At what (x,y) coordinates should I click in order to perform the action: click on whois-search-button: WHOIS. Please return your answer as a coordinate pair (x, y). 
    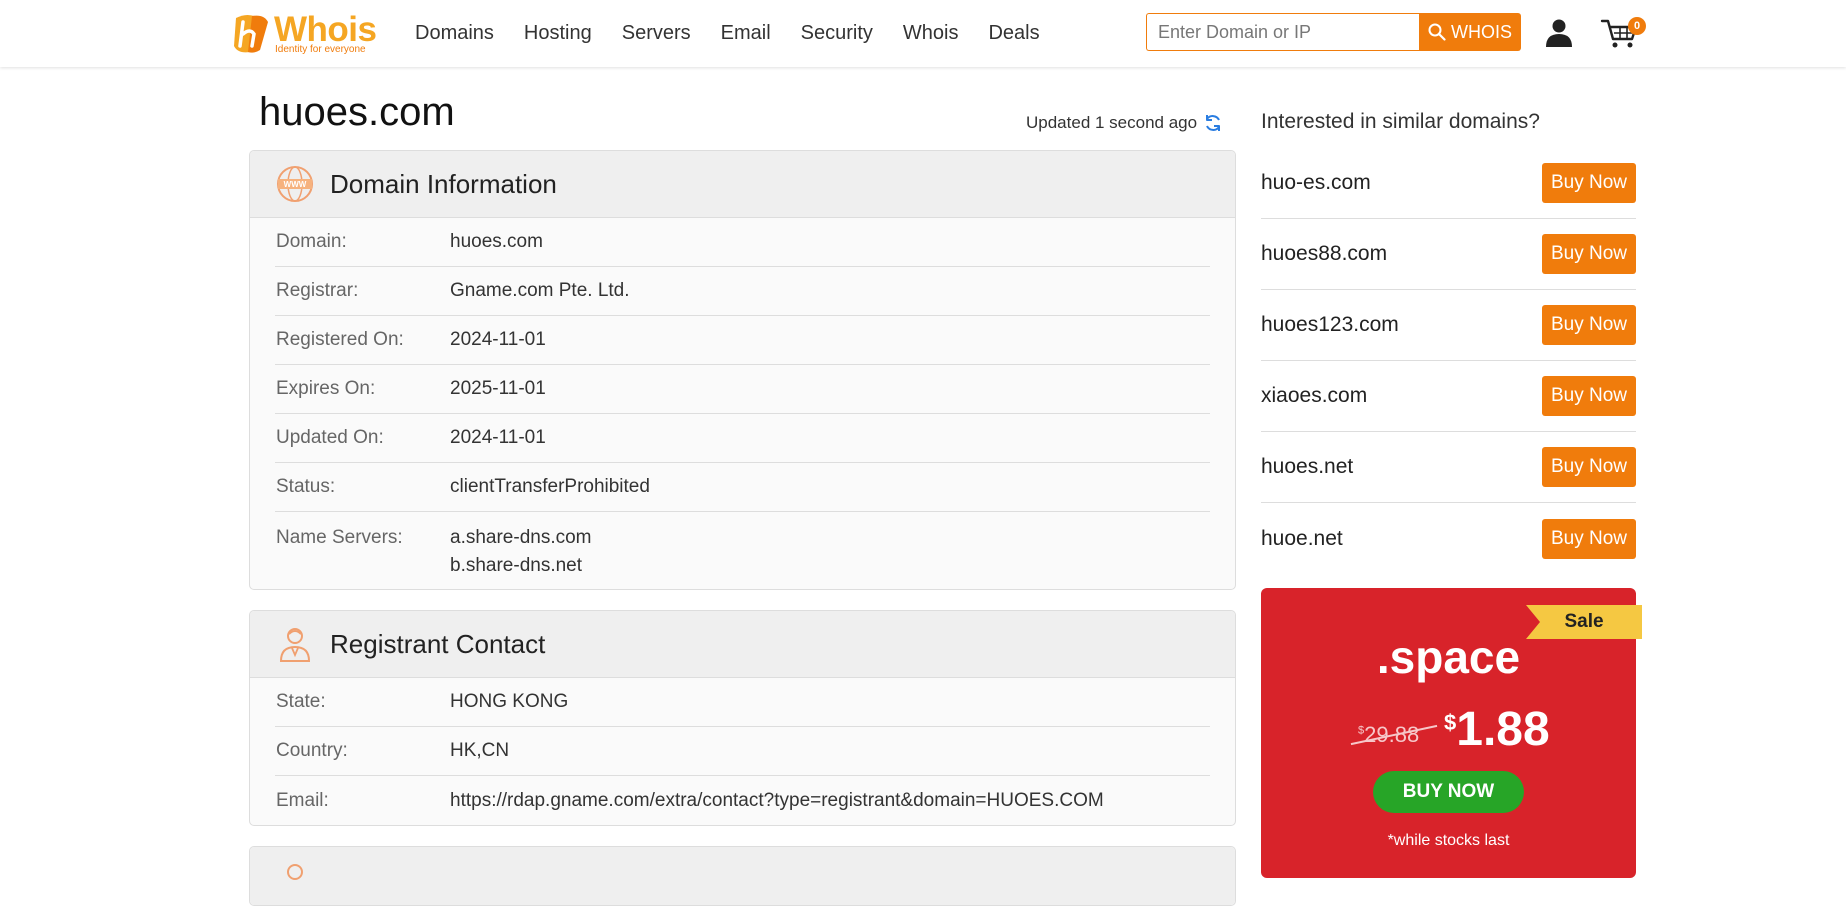
    Looking at the image, I should click on (1470, 32).